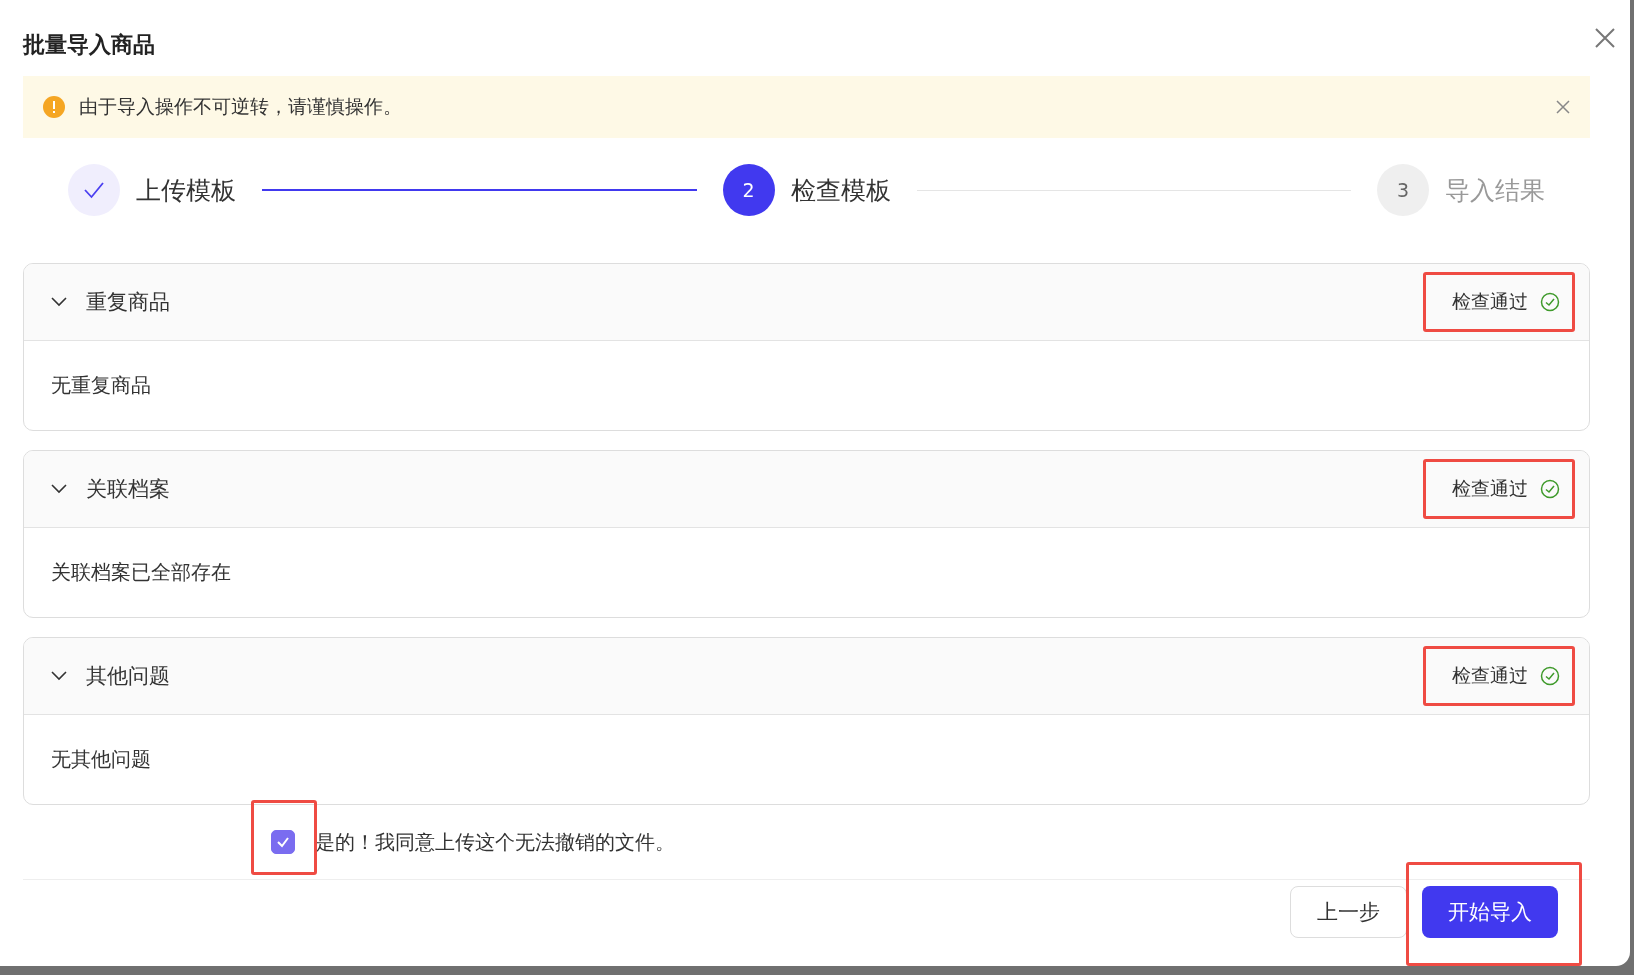 Image resolution: width=1634 pixels, height=975 pixels. I want to click on panel-title: 关联档案, so click(128, 489).